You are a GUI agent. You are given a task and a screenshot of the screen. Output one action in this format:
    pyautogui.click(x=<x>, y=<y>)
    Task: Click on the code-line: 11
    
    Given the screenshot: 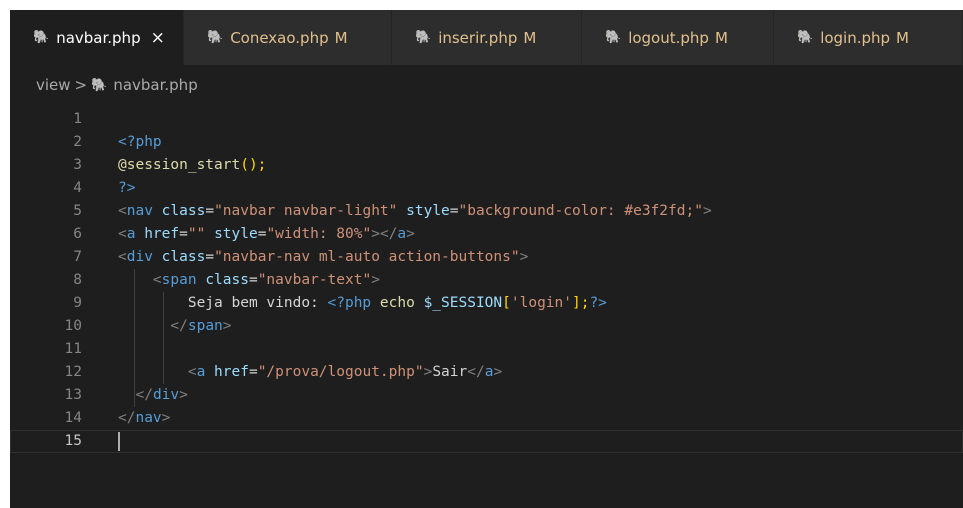 What is the action you would take?
    pyautogui.click(x=486, y=349)
    